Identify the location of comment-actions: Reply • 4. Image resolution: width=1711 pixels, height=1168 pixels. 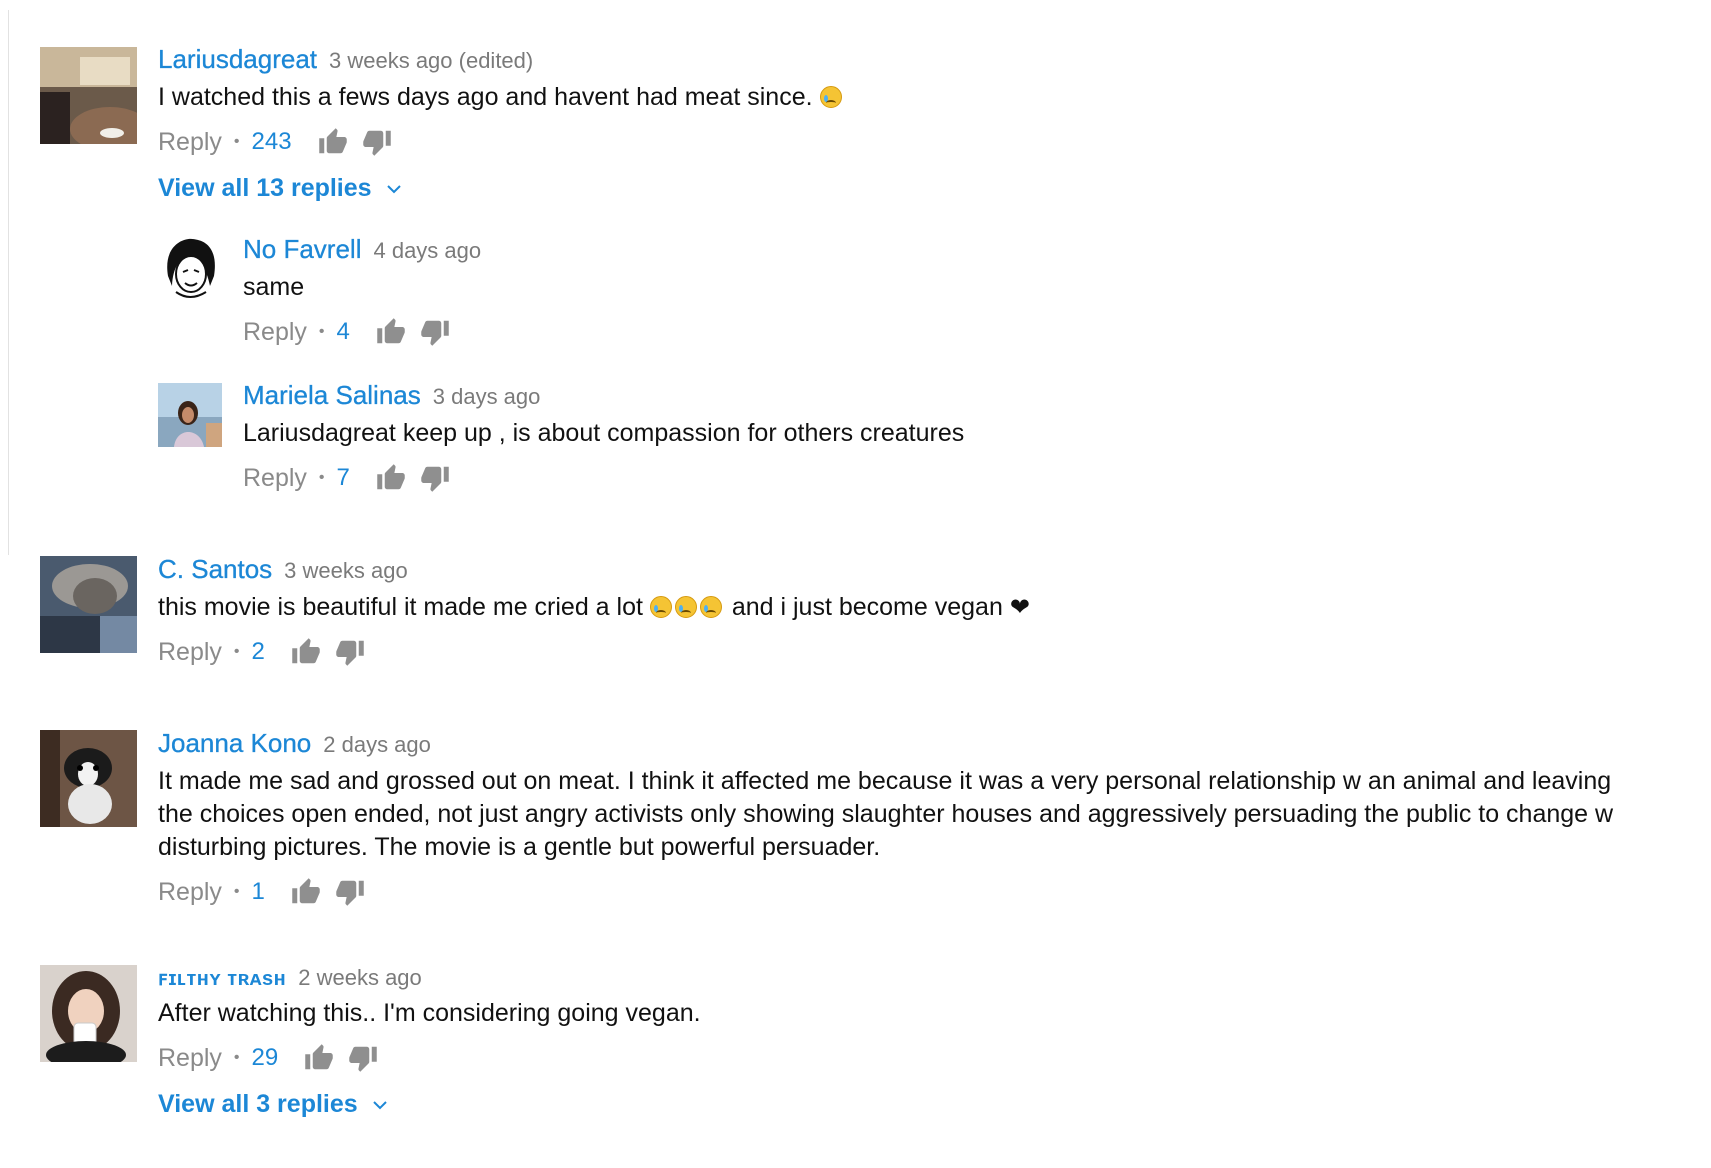
(933, 332).